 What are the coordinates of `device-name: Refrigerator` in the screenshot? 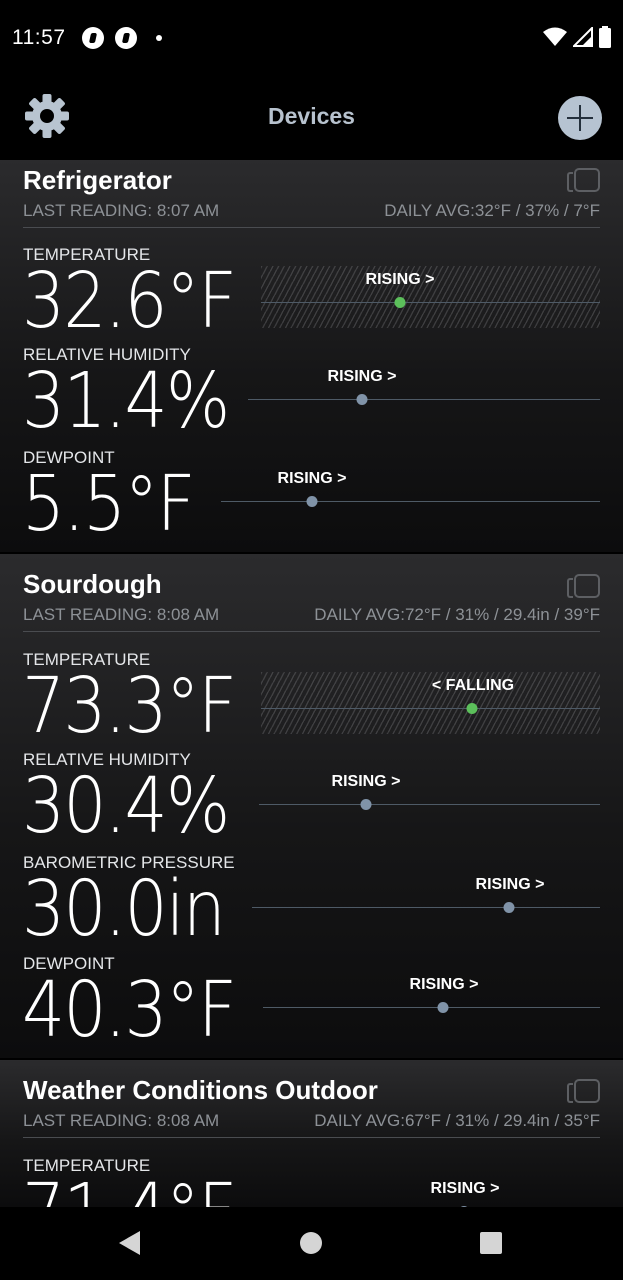 It's located at (97, 180).